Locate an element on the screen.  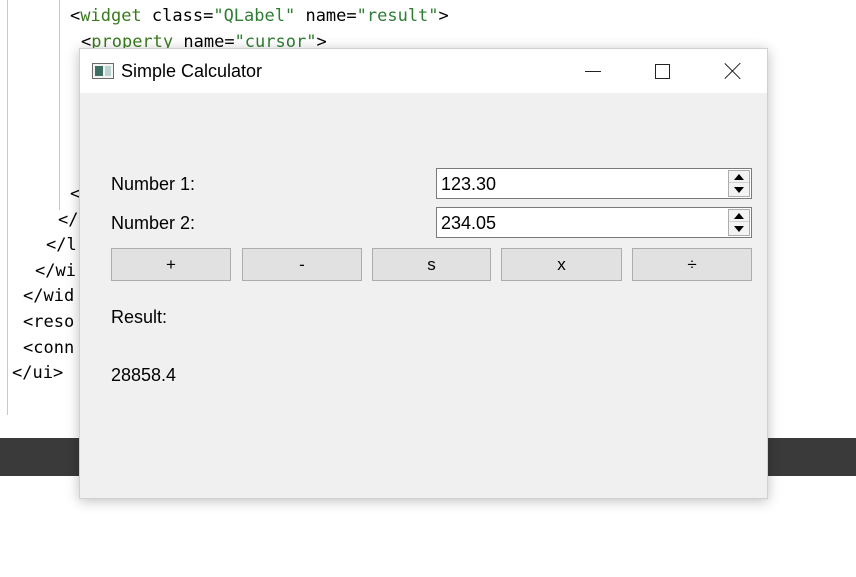
number2-decrement-button is located at coordinates (739, 229).